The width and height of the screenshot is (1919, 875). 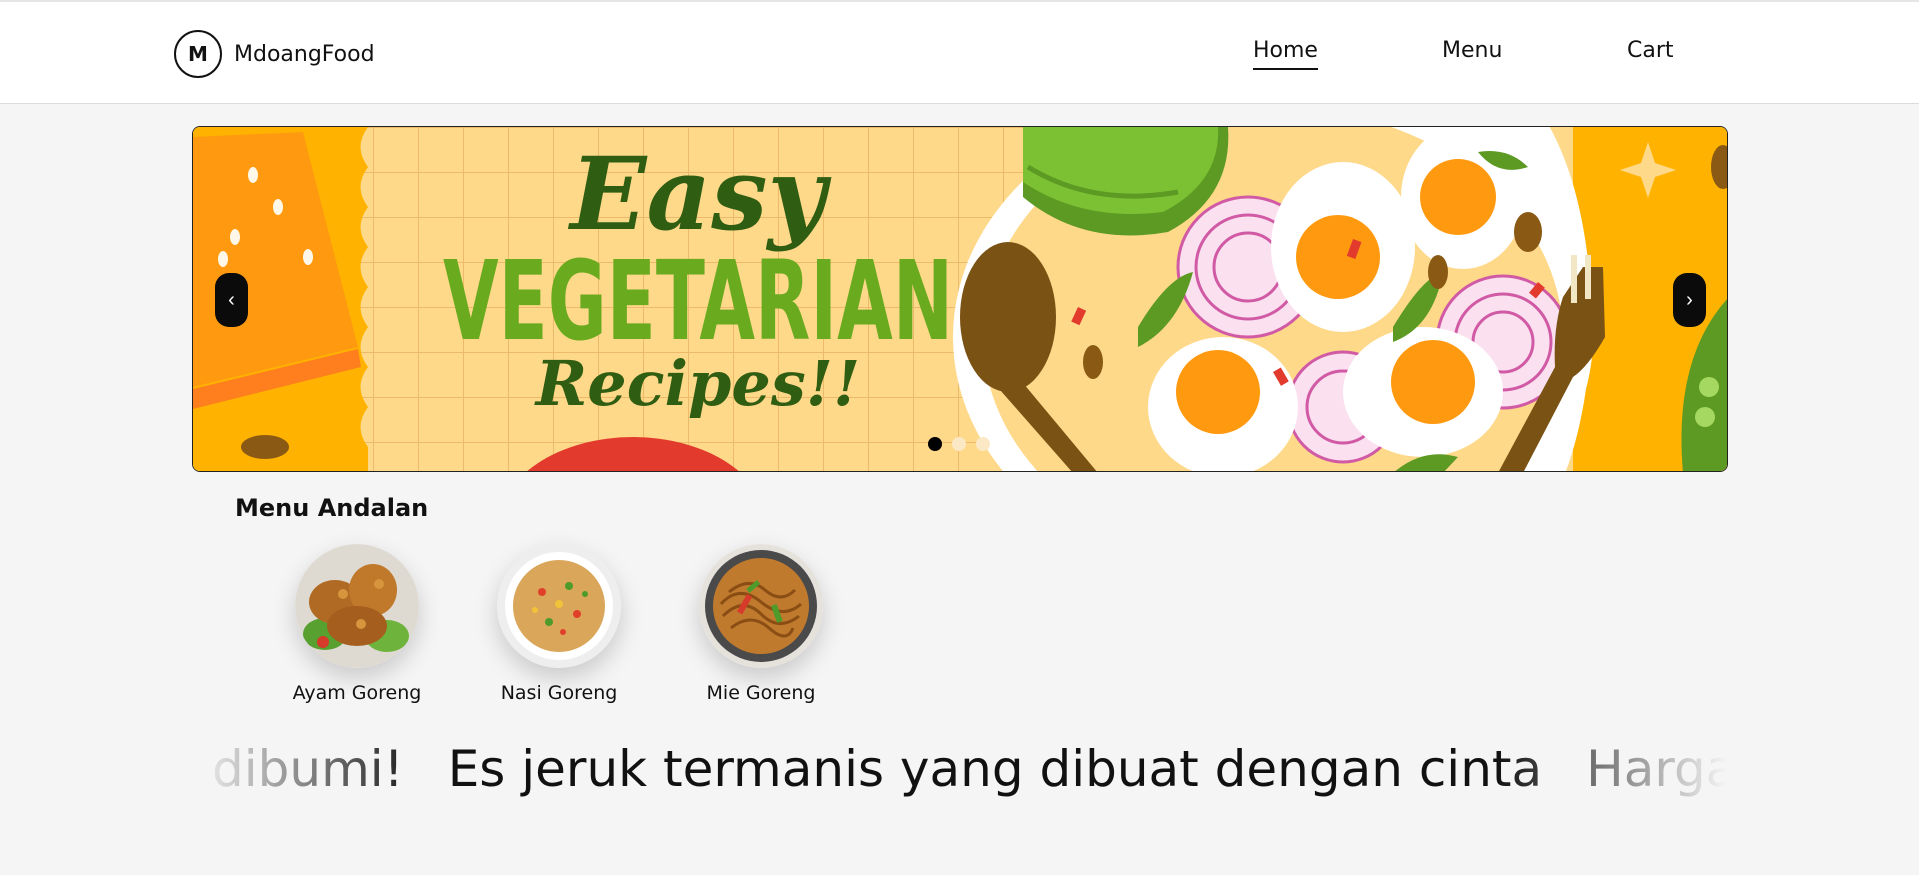 I want to click on carousel-prev-button: ‹, so click(x=231, y=300).